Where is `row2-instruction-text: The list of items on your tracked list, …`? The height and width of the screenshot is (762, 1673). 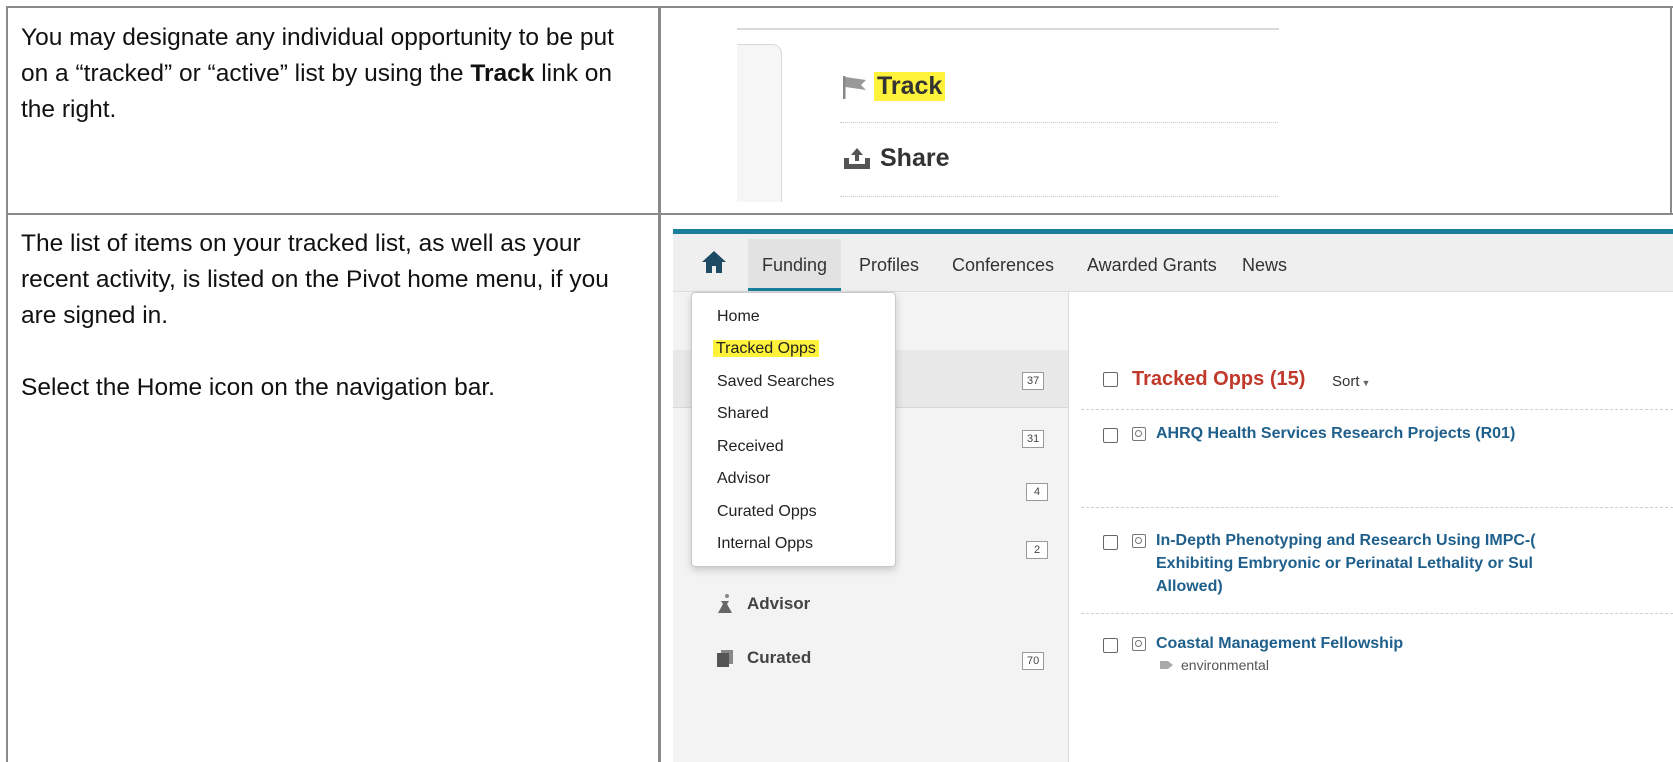 row2-instruction-text: The list of items on your tracked list, … is located at coordinates (333, 316).